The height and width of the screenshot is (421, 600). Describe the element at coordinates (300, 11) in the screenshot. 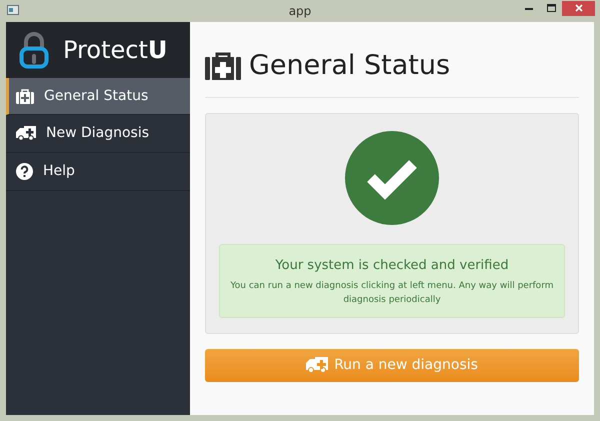

I see `window-title: app` at that location.